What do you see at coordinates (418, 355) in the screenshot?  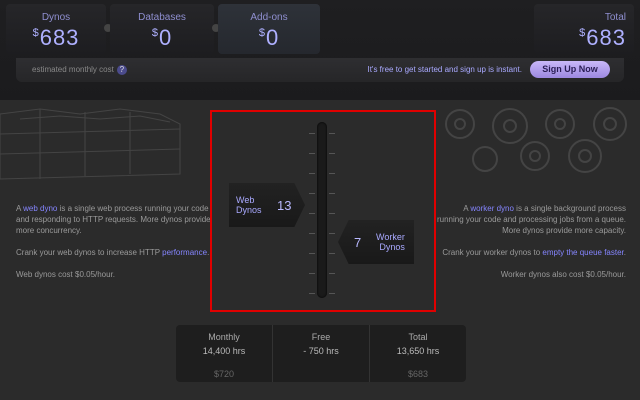 I see `total-column: Total 13,650 hrs $683` at bounding box center [418, 355].